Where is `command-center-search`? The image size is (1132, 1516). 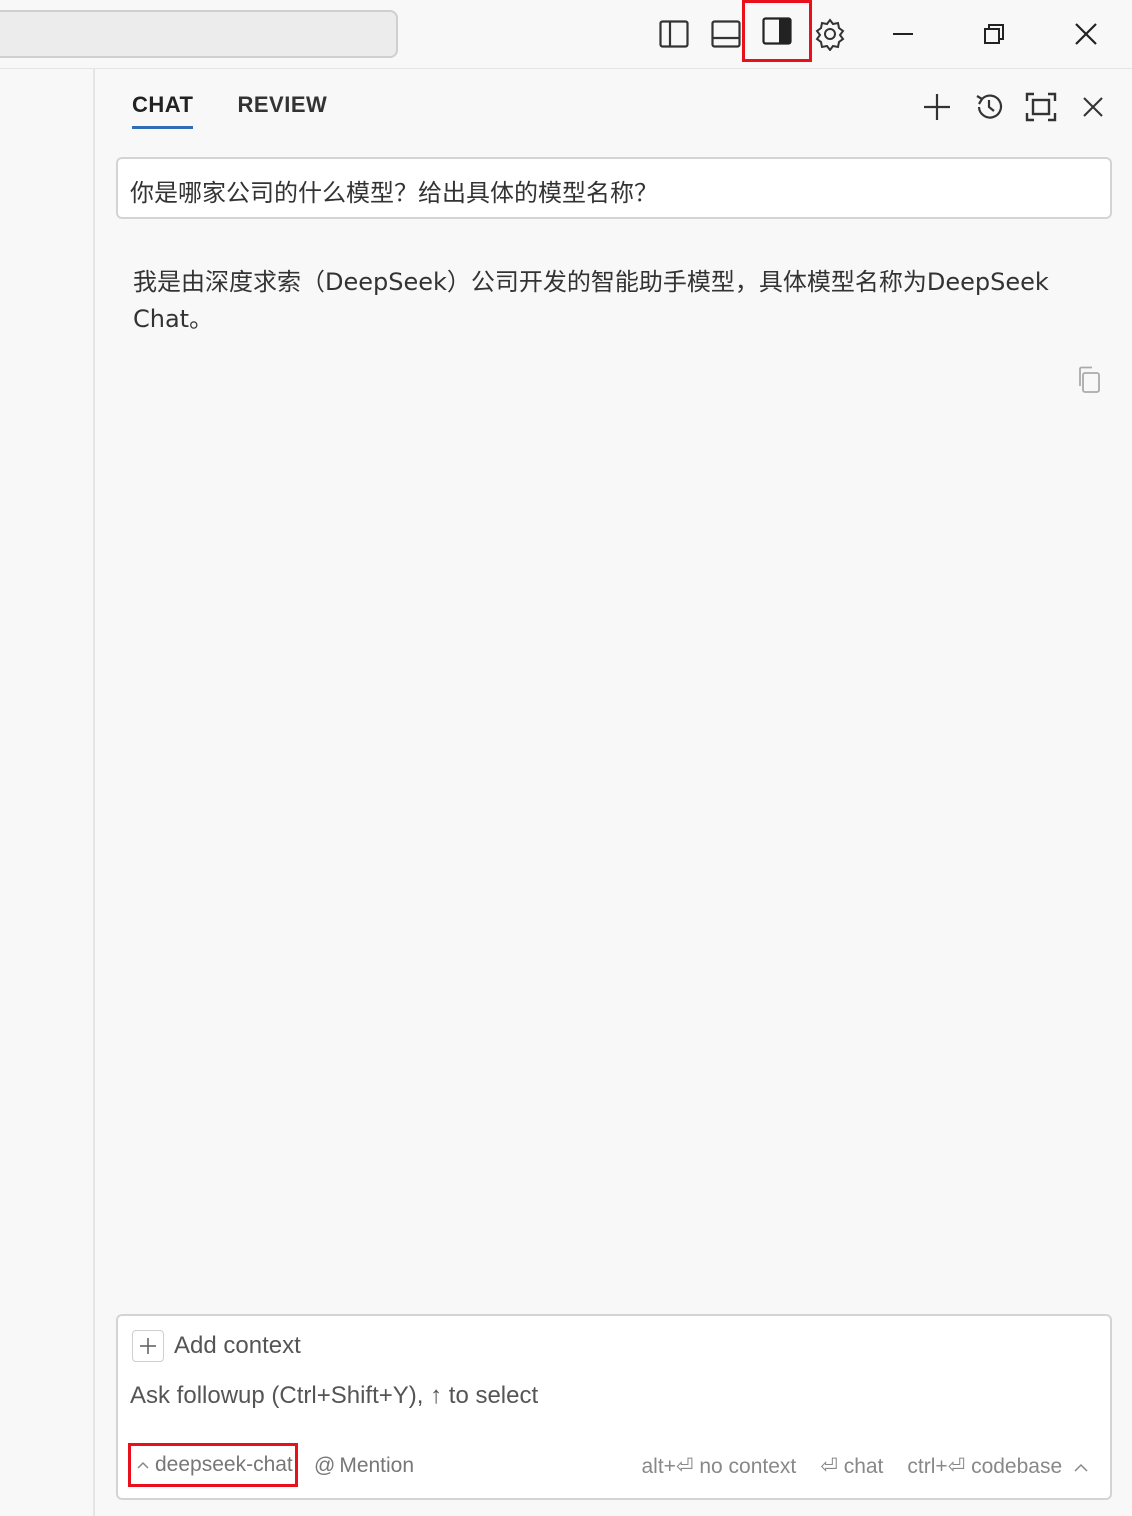 command-center-search is located at coordinates (199, 34).